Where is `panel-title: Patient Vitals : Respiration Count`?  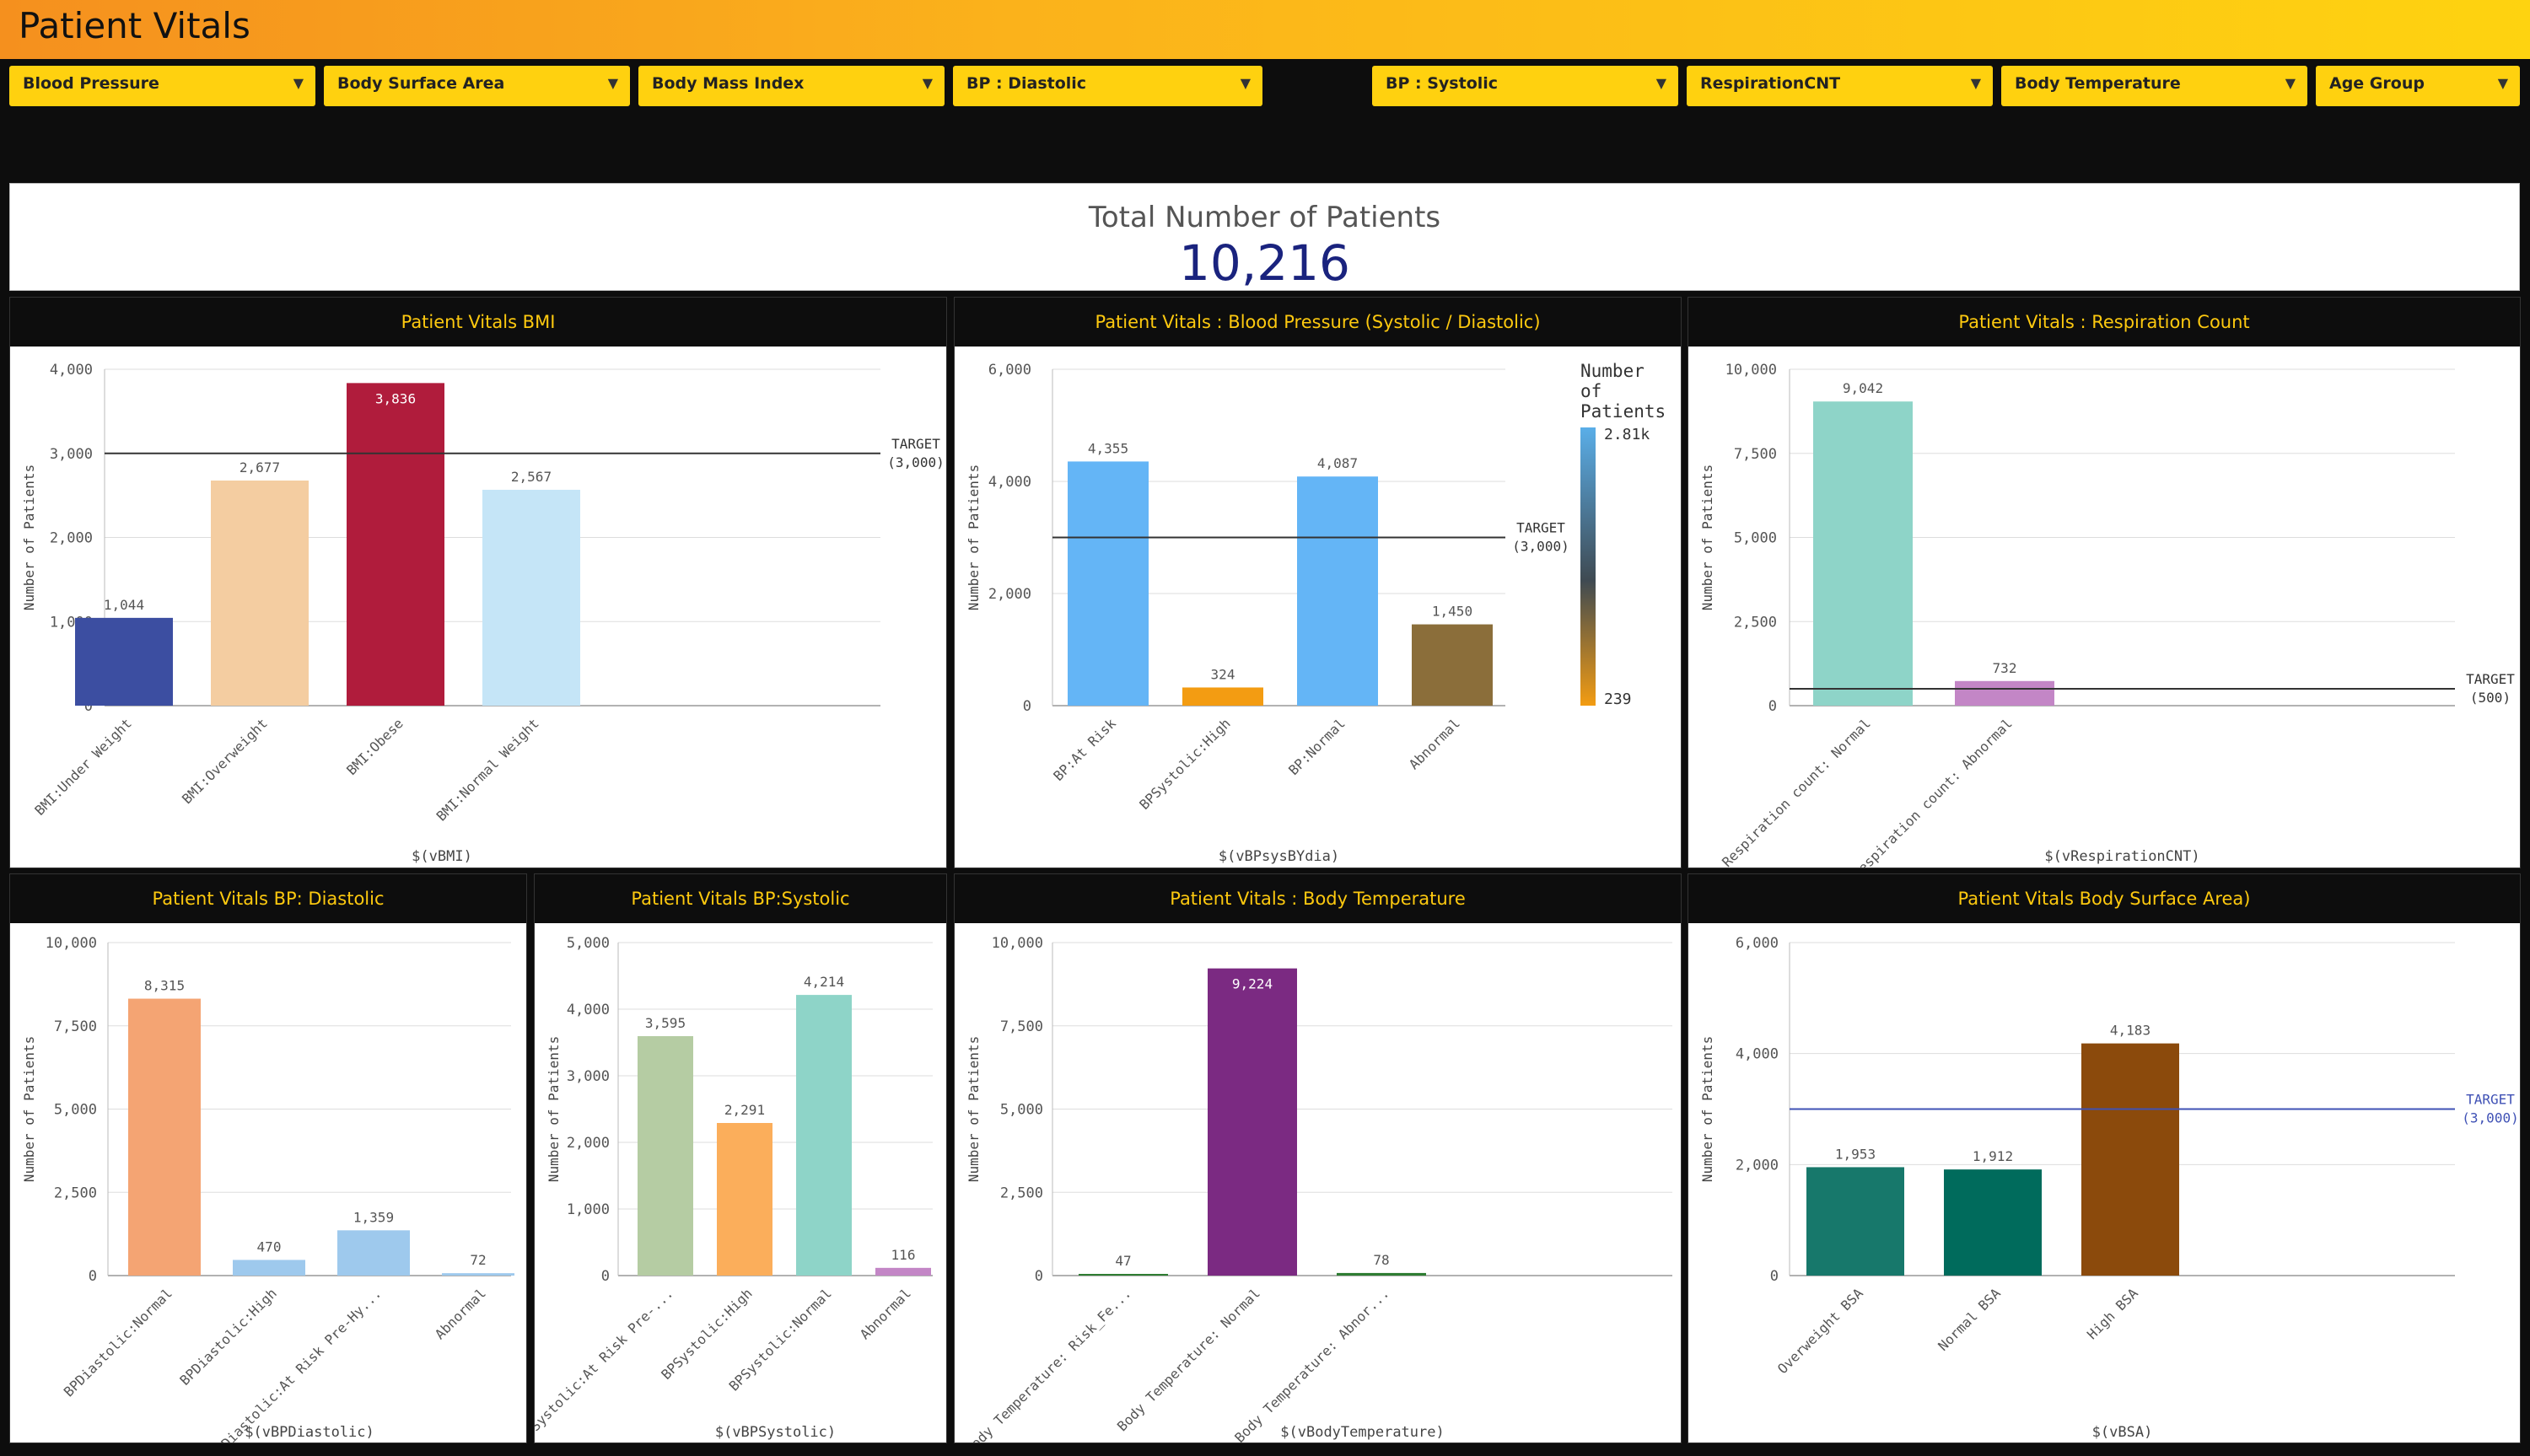
panel-title: Patient Vitals : Respiration Count is located at coordinates (2104, 322).